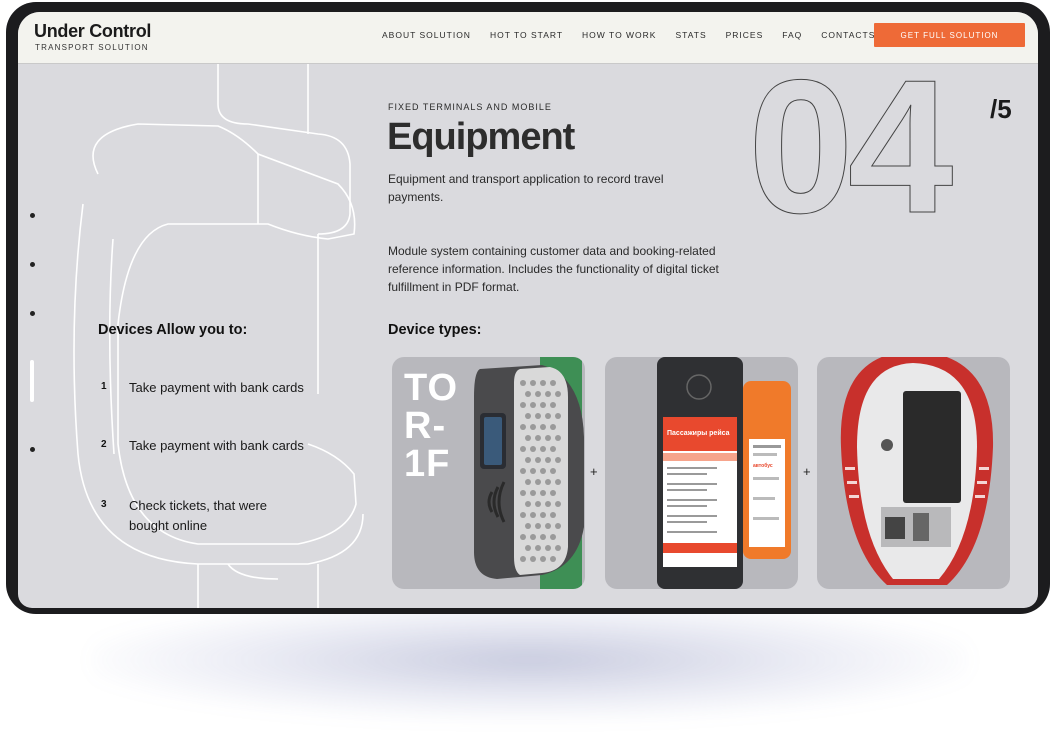  I want to click on feature-text: Check tickets, that were bought online, so click(198, 515).